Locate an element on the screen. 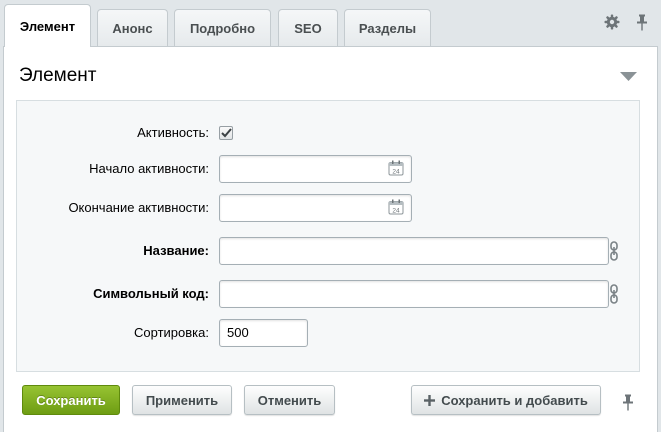 The width and height of the screenshot is (661, 432). cancel-button: Отменить is located at coordinates (289, 400).